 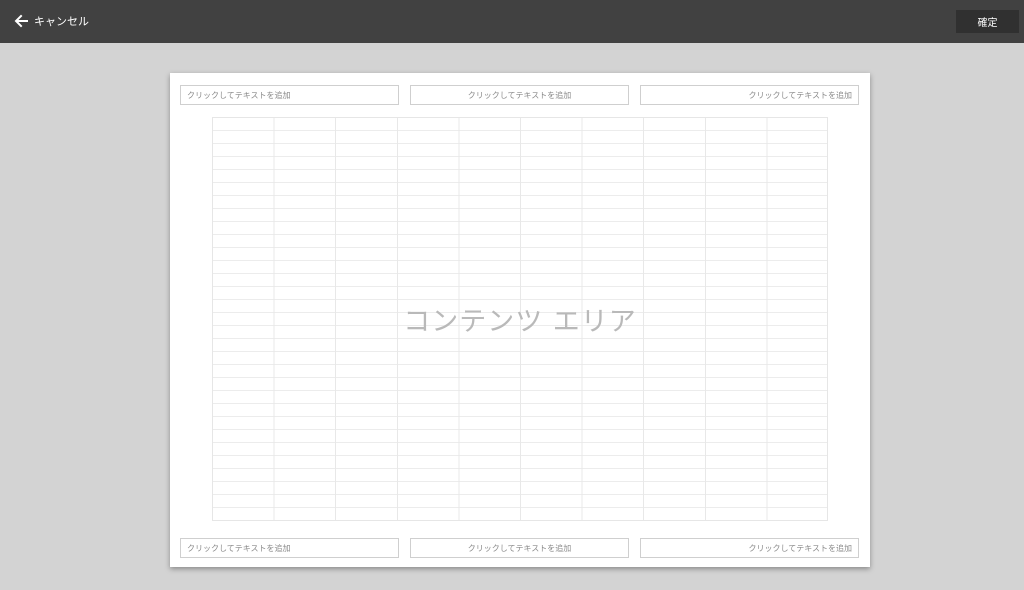 I want to click on footer-left-field: クリックしてテキストを追加, so click(x=289, y=548).